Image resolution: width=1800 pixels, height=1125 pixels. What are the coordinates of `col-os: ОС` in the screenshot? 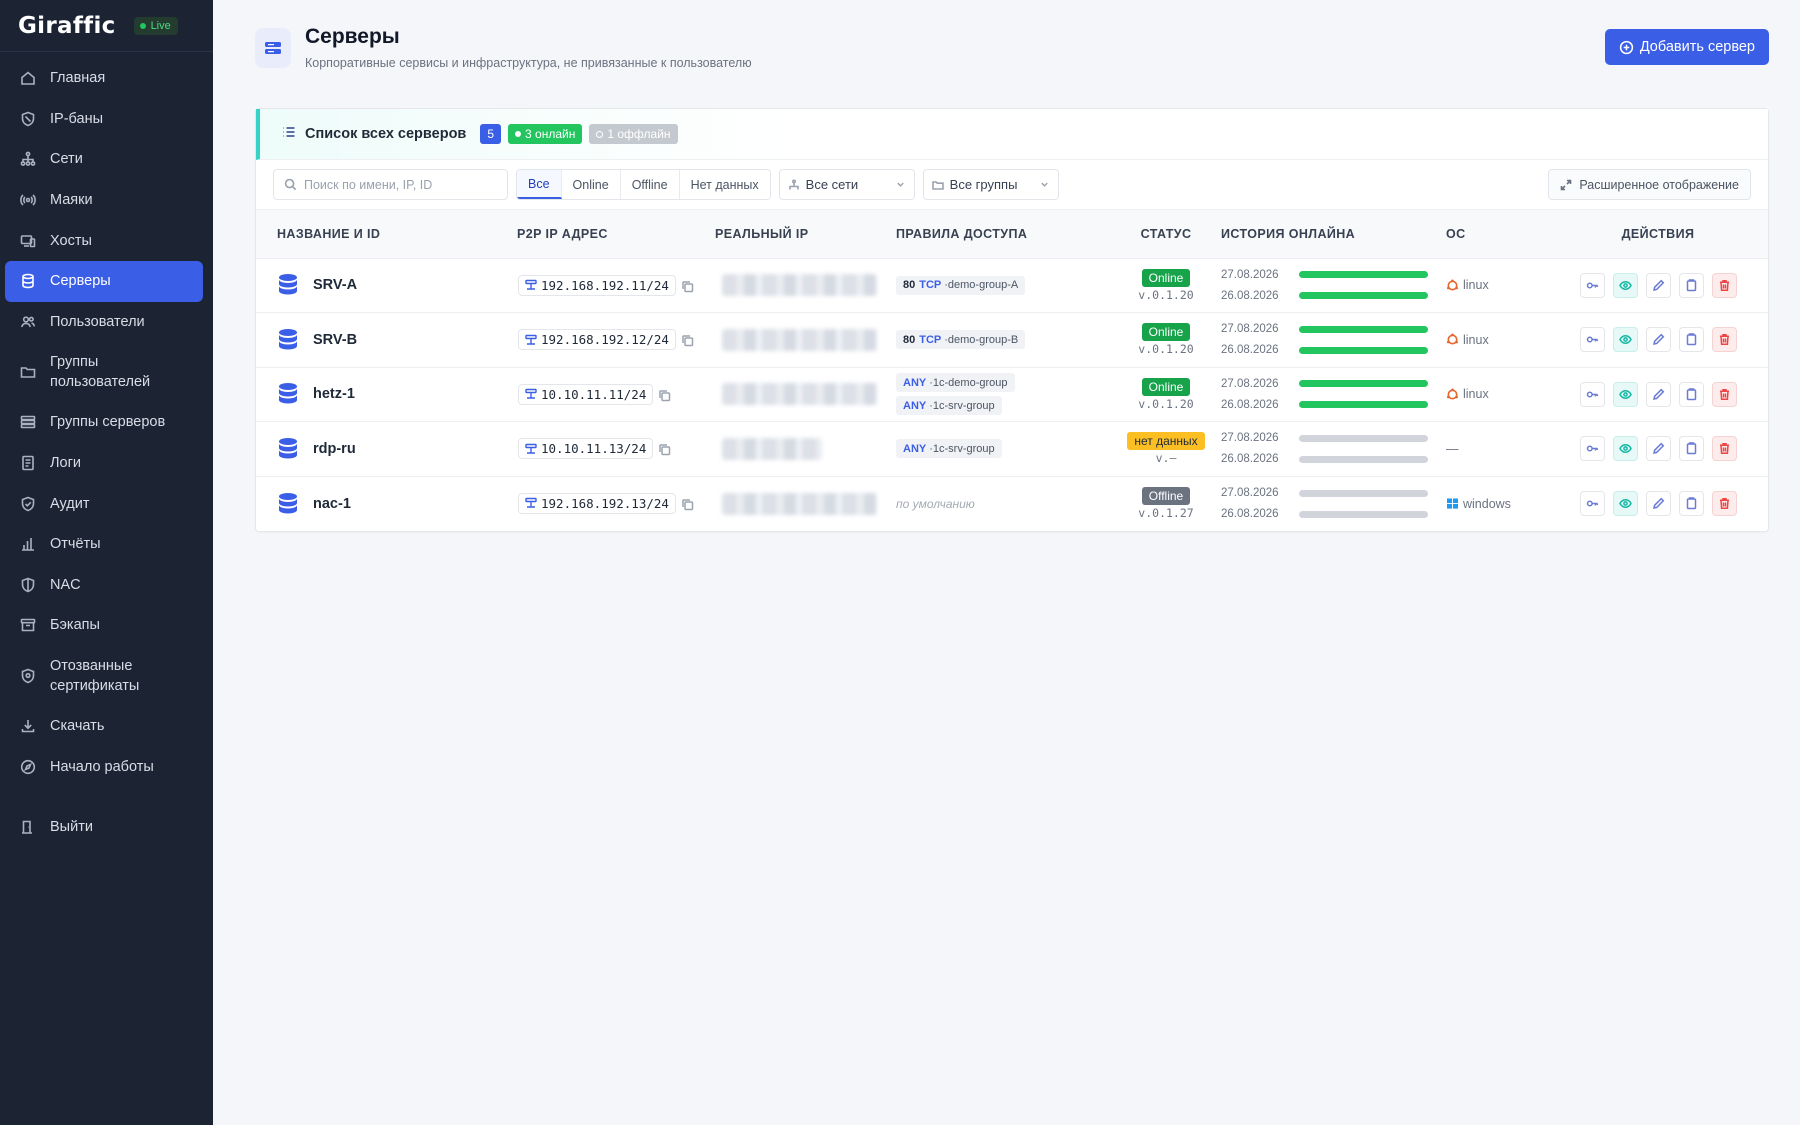 It's located at (1497, 234).